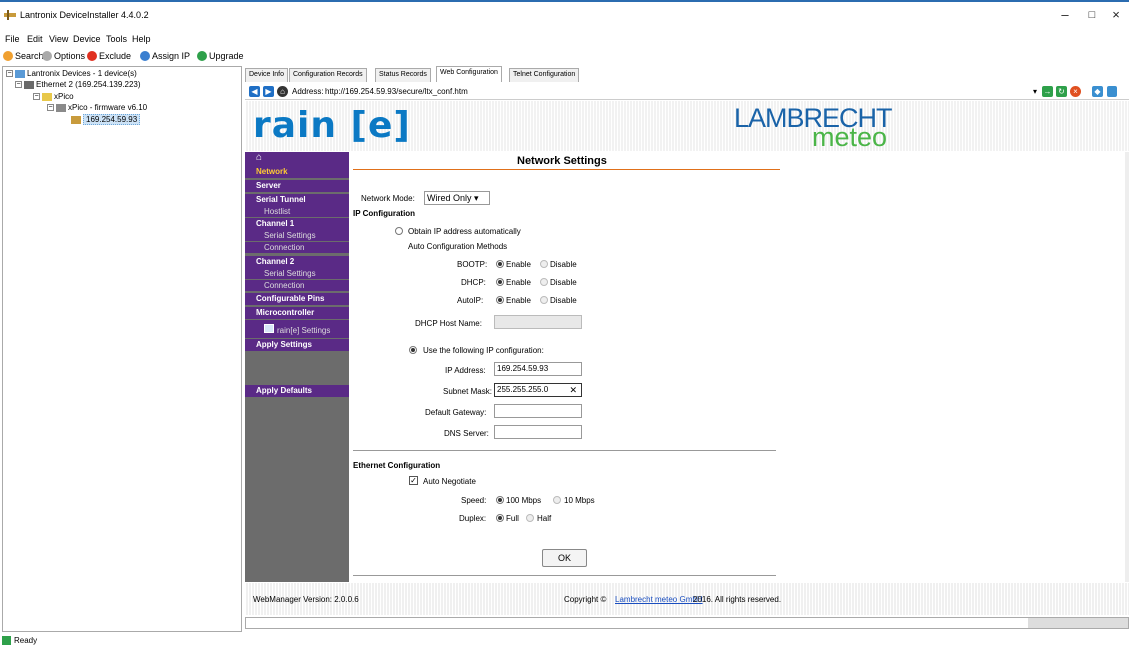  I want to click on obtain-auto-radio, so click(399, 231).